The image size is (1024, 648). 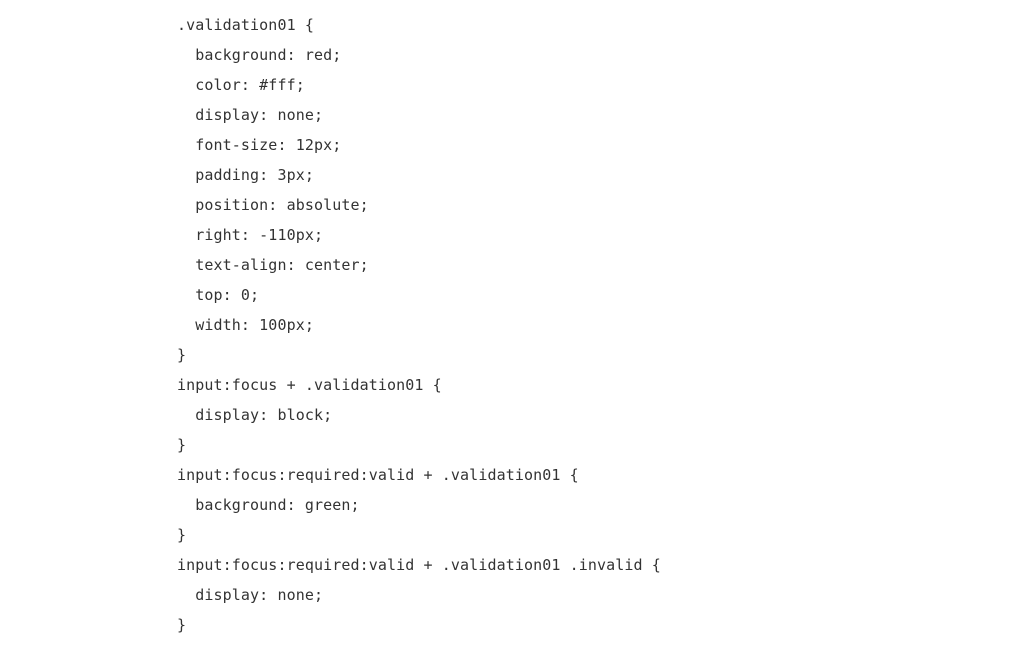 What do you see at coordinates (259, 55) in the screenshot?
I see `code-line: background: red;` at bounding box center [259, 55].